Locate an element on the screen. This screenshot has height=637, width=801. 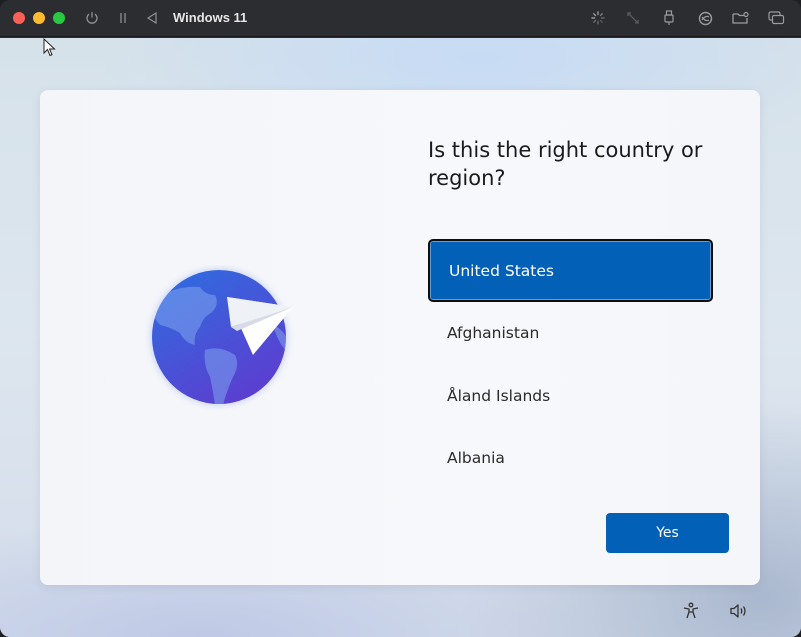
mouse-cursor is located at coordinates (50, 50).